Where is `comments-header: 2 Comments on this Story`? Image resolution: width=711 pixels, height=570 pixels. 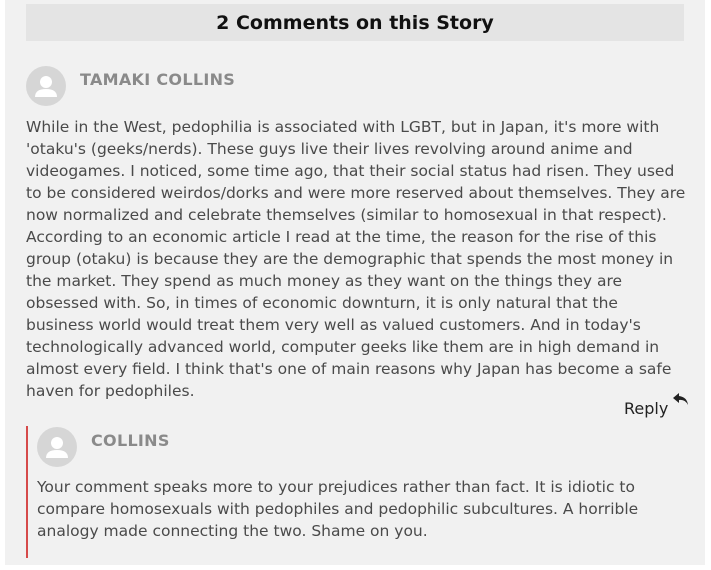 comments-header: 2 Comments on this Story is located at coordinates (355, 22).